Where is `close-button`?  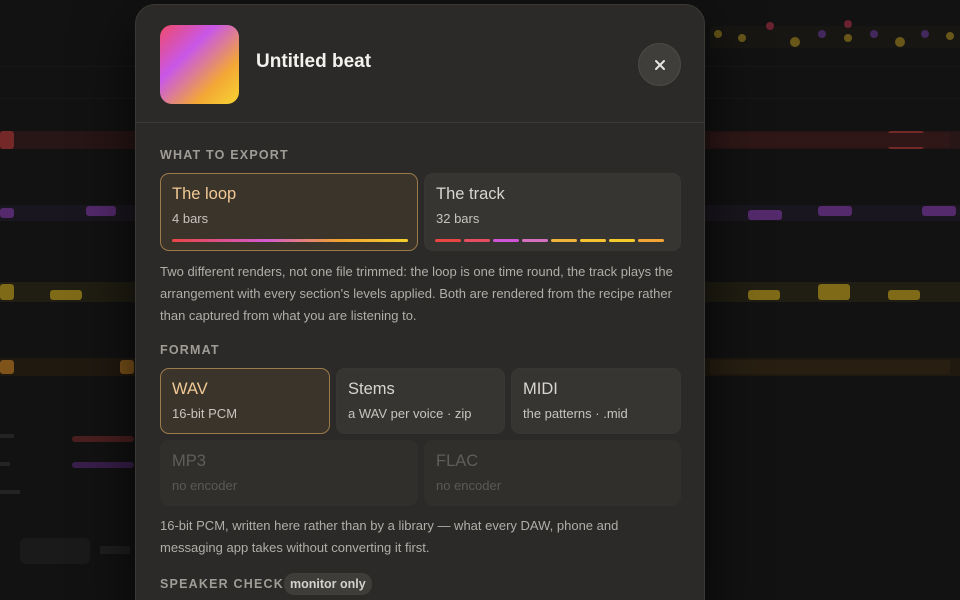 close-button is located at coordinates (659, 64).